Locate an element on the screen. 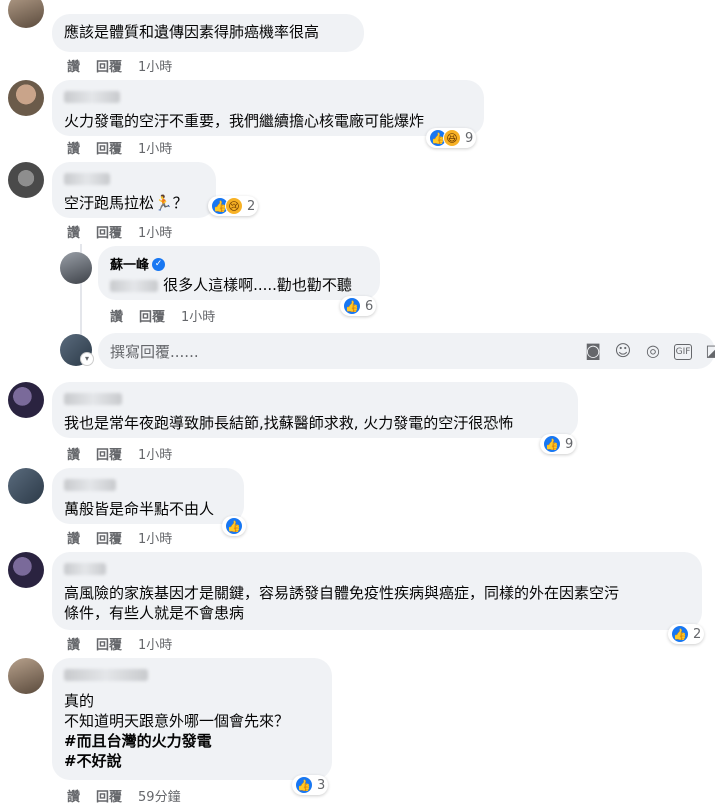 This screenshot has width=715, height=810. gif-icon: GIF is located at coordinates (683, 352).